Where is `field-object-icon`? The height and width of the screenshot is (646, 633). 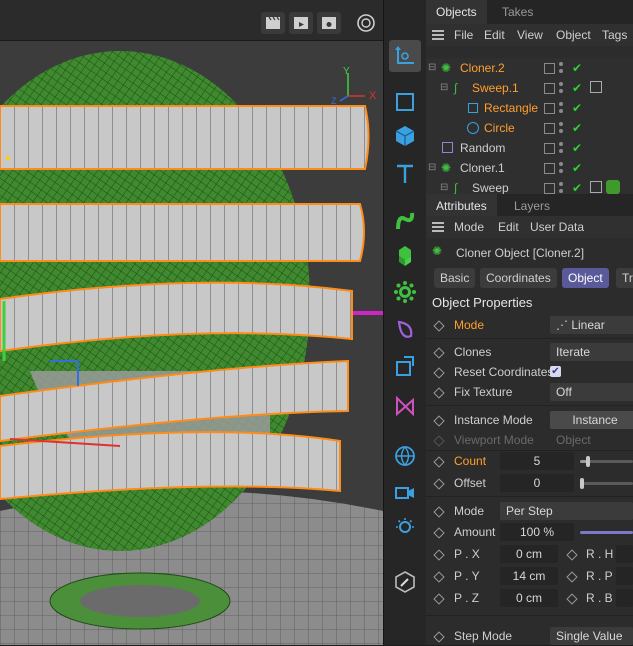
field-object-icon is located at coordinates (405, 366).